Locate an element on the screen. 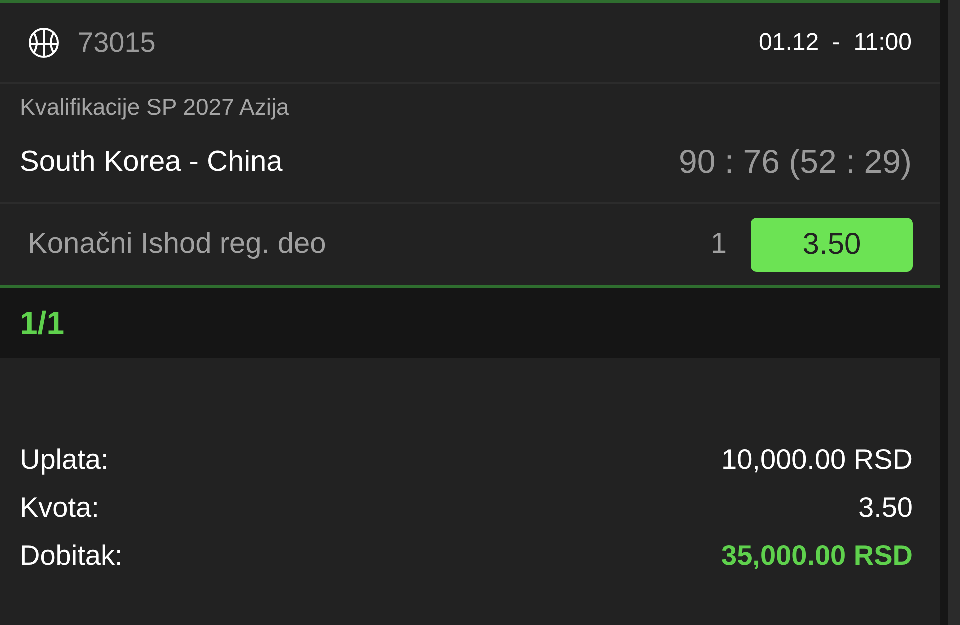  summary-label: Kvota: is located at coordinates (60, 508).